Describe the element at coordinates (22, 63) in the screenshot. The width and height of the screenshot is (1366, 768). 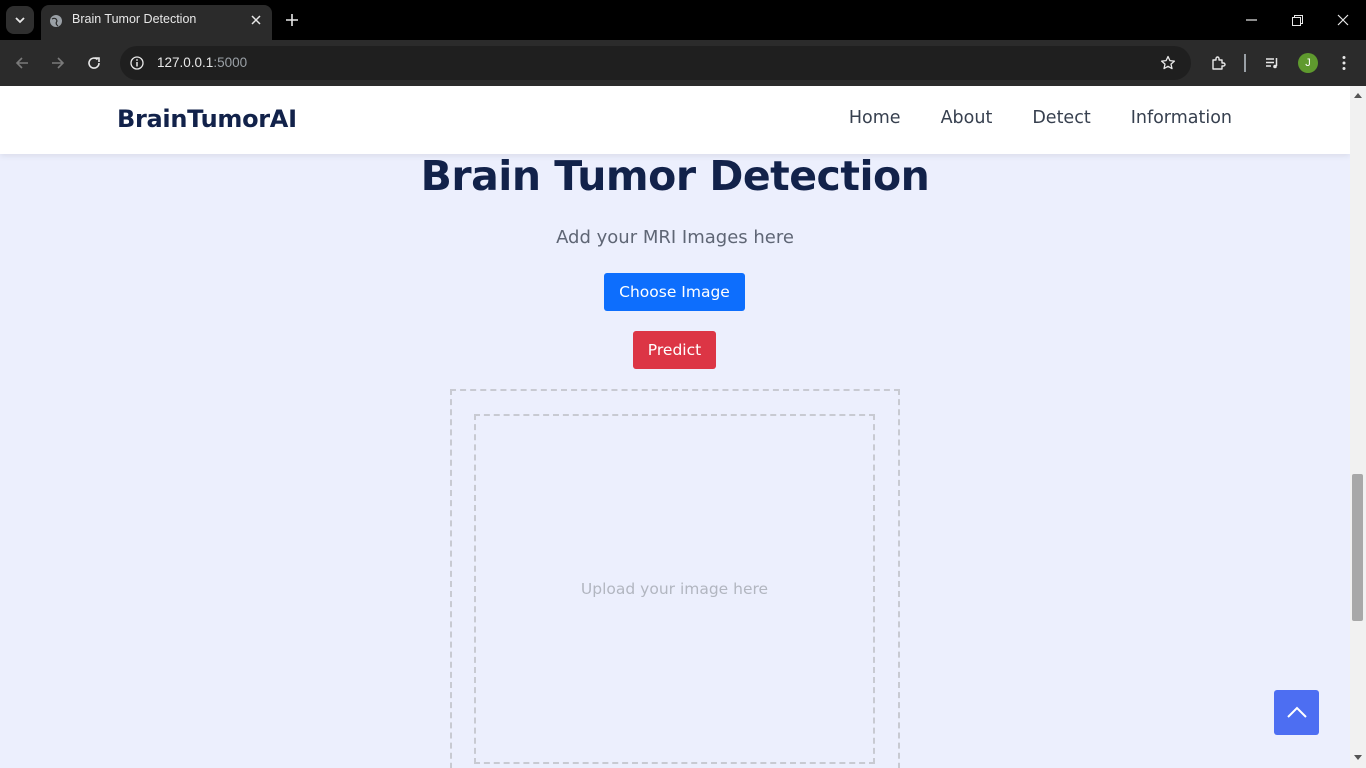
I see `back-arrow-icon` at that location.